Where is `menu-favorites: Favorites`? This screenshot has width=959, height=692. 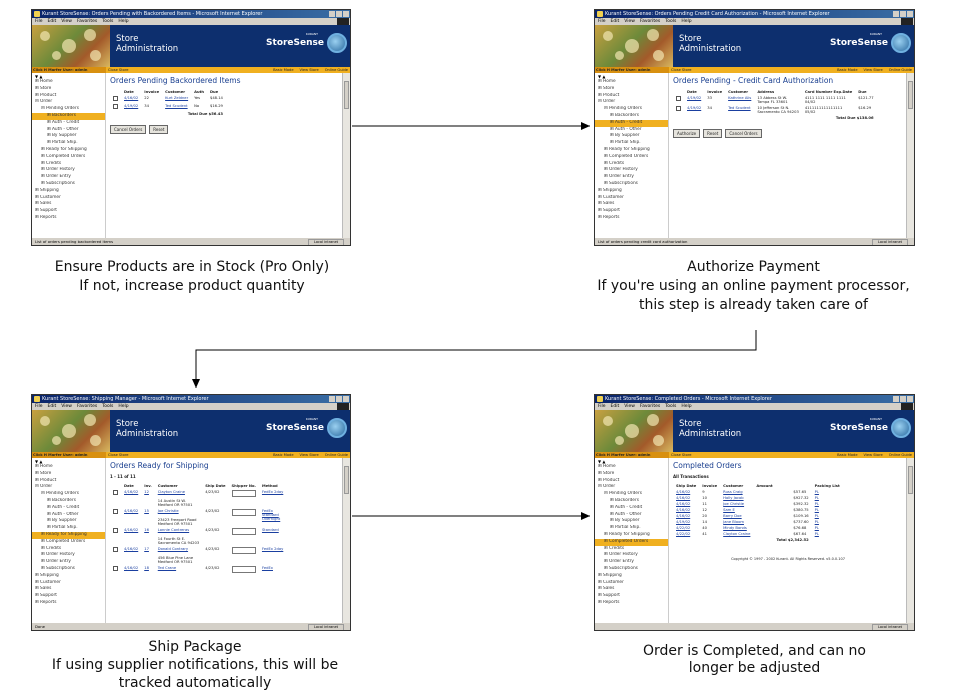 menu-favorites: Favorites is located at coordinates (650, 21).